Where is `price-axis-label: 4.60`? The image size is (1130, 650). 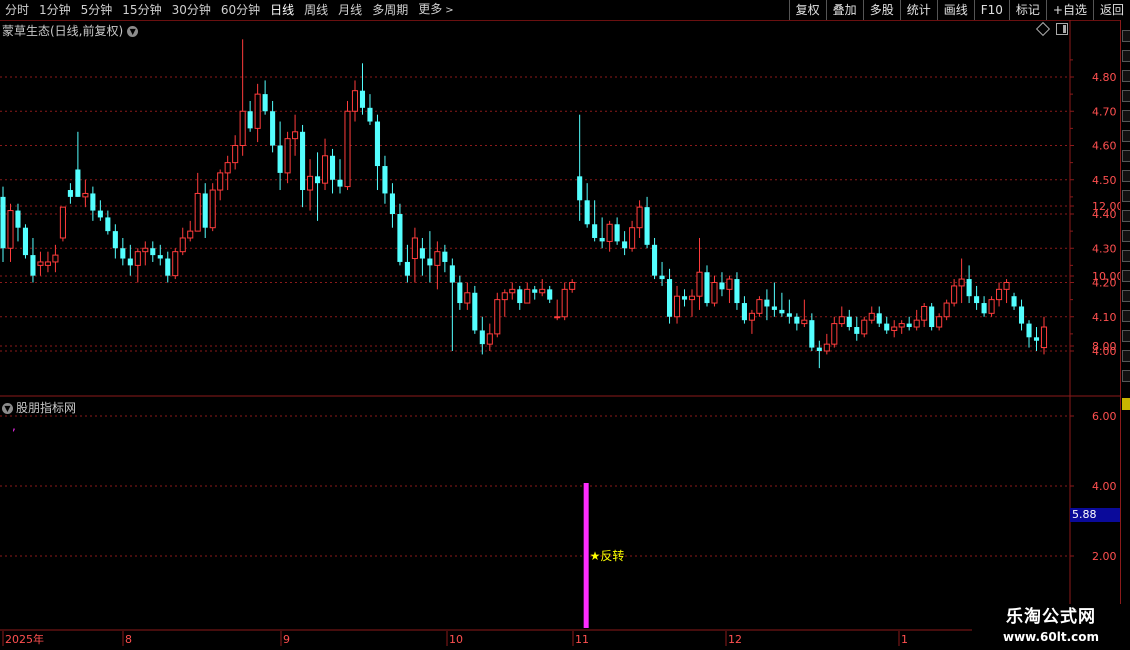 price-axis-label: 4.60 is located at coordinates (1104, 146).